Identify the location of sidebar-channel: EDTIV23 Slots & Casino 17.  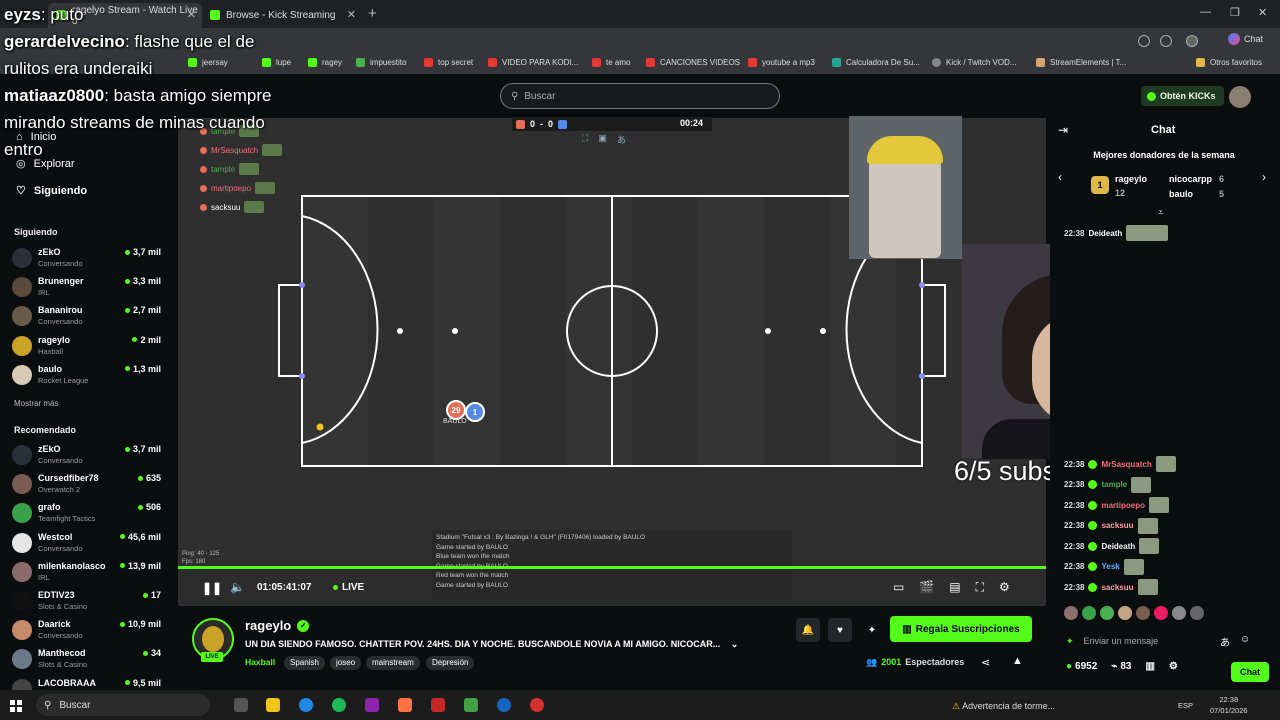
(87, 603).